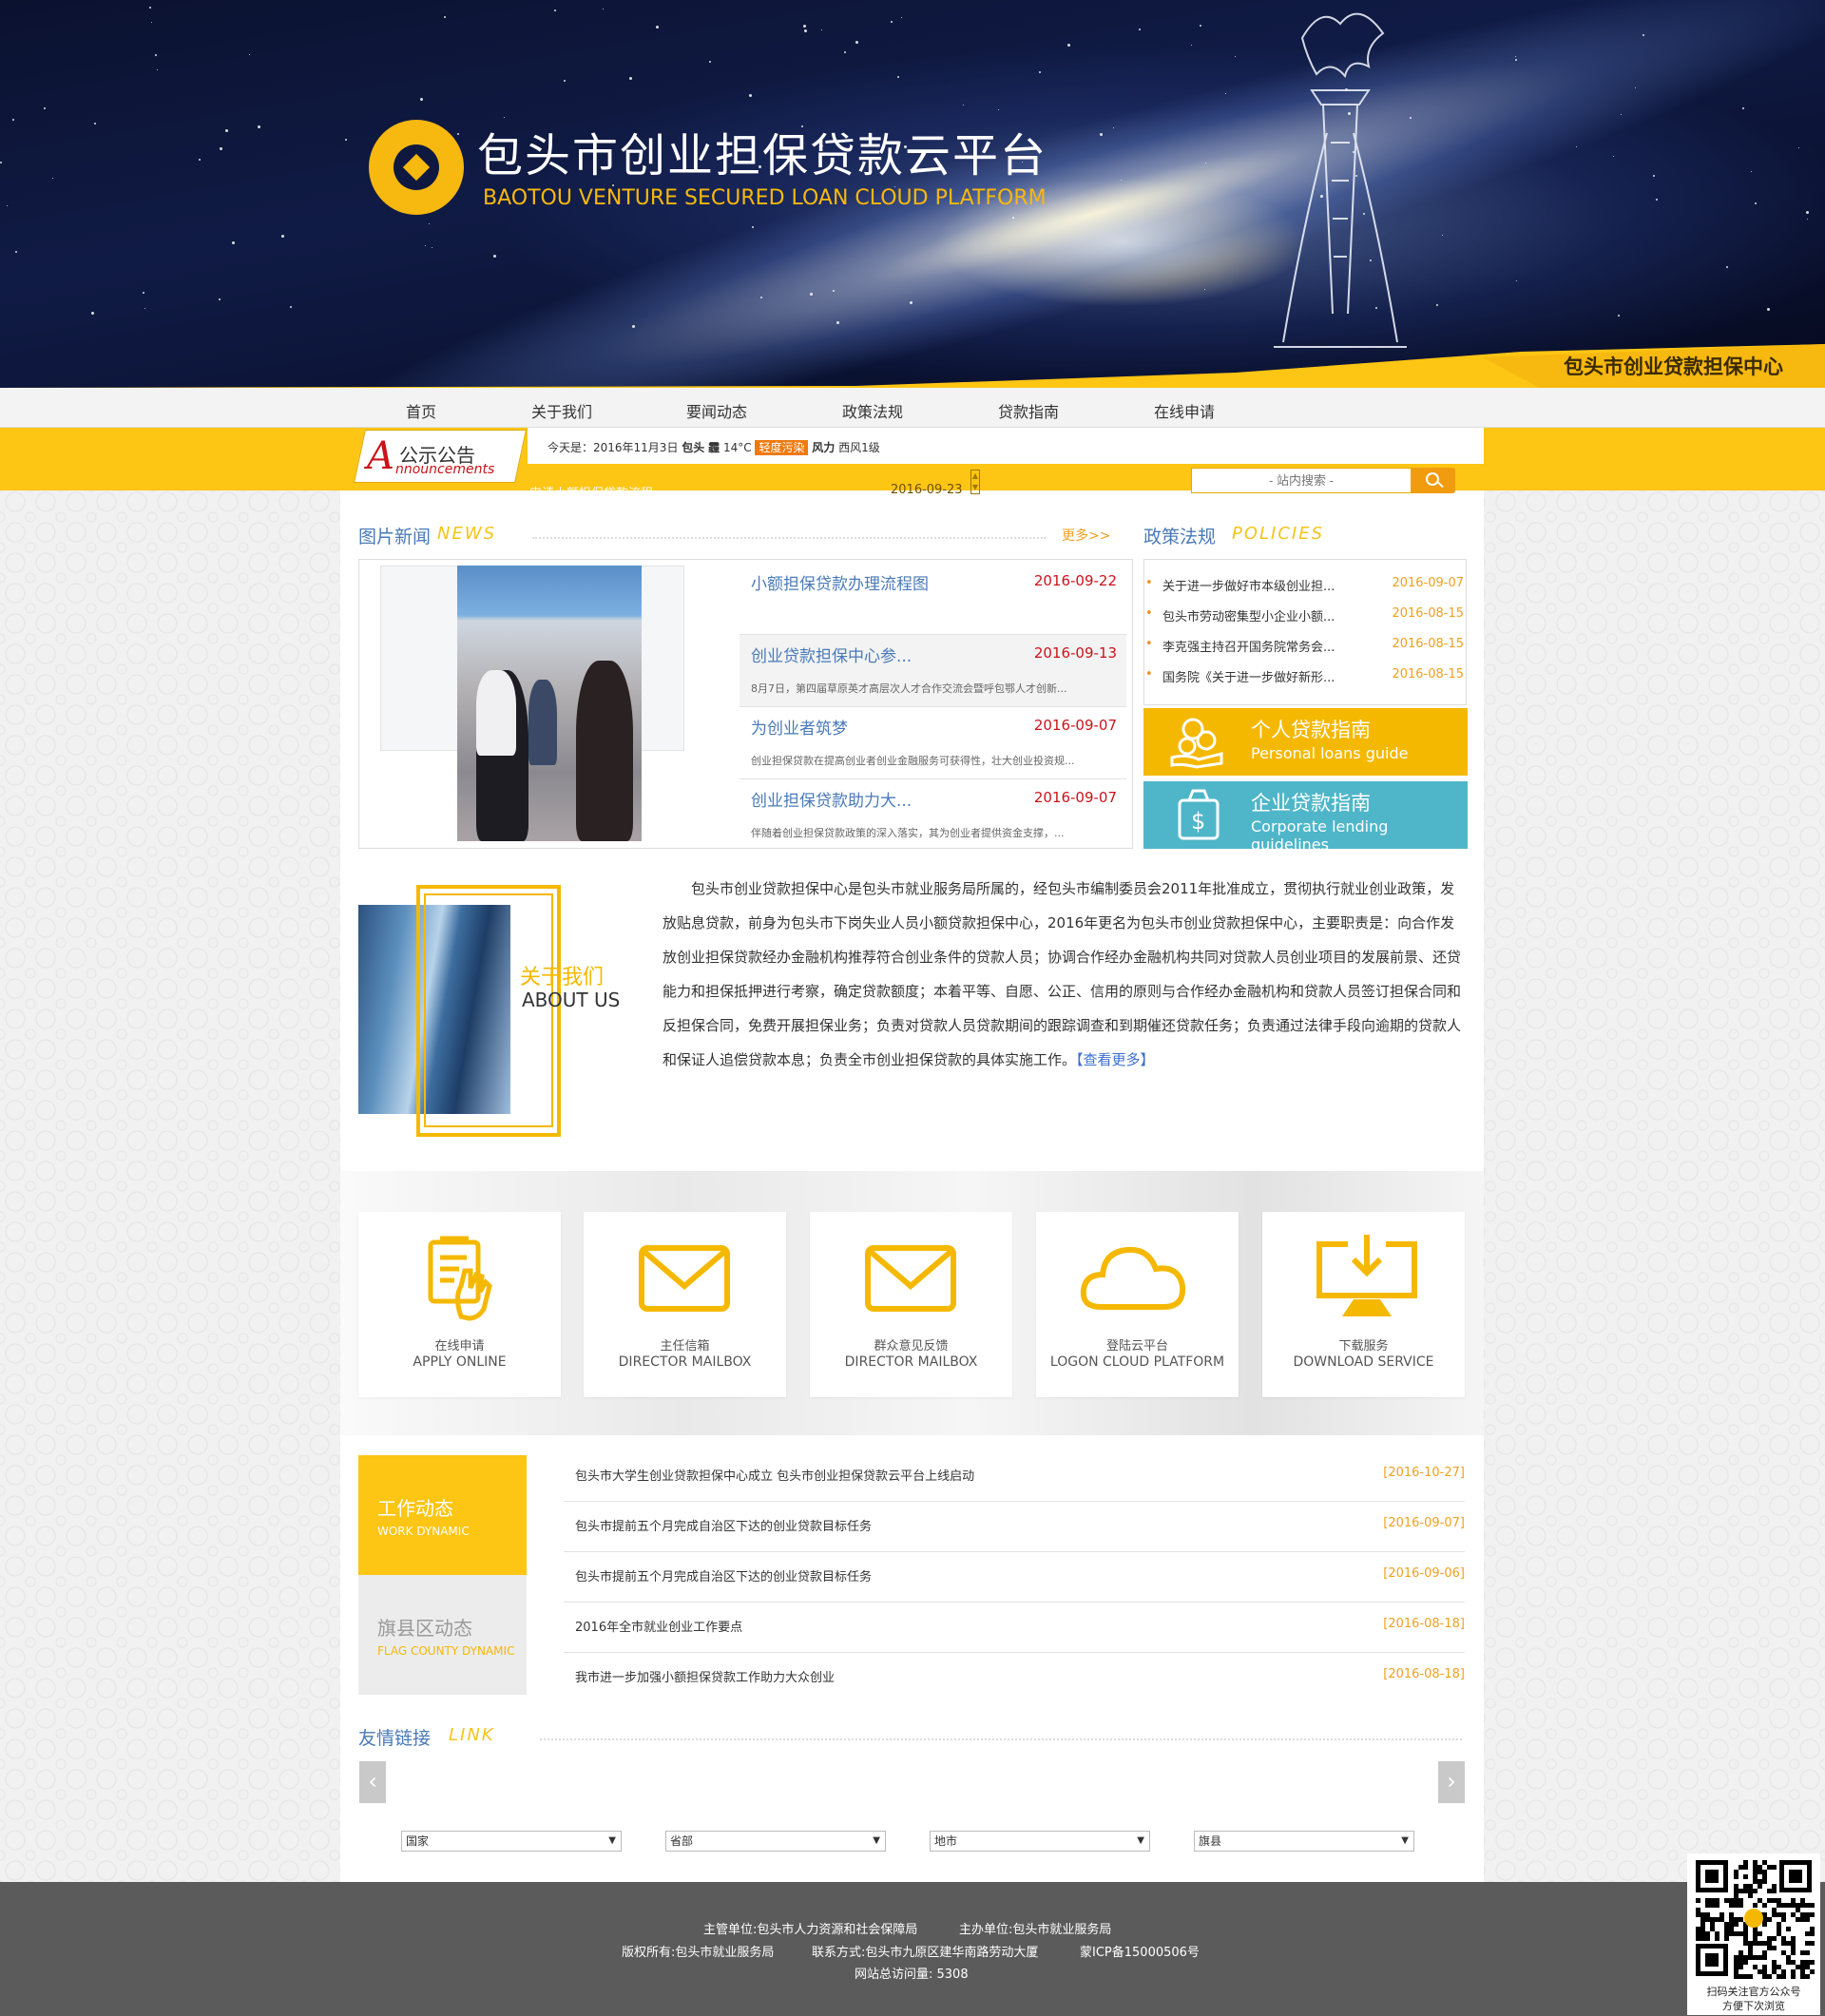  Describe the element at coordinates (591, 492) in the screenshot. I see `announcement-link: 申请小额担保贷款流程` at that location.